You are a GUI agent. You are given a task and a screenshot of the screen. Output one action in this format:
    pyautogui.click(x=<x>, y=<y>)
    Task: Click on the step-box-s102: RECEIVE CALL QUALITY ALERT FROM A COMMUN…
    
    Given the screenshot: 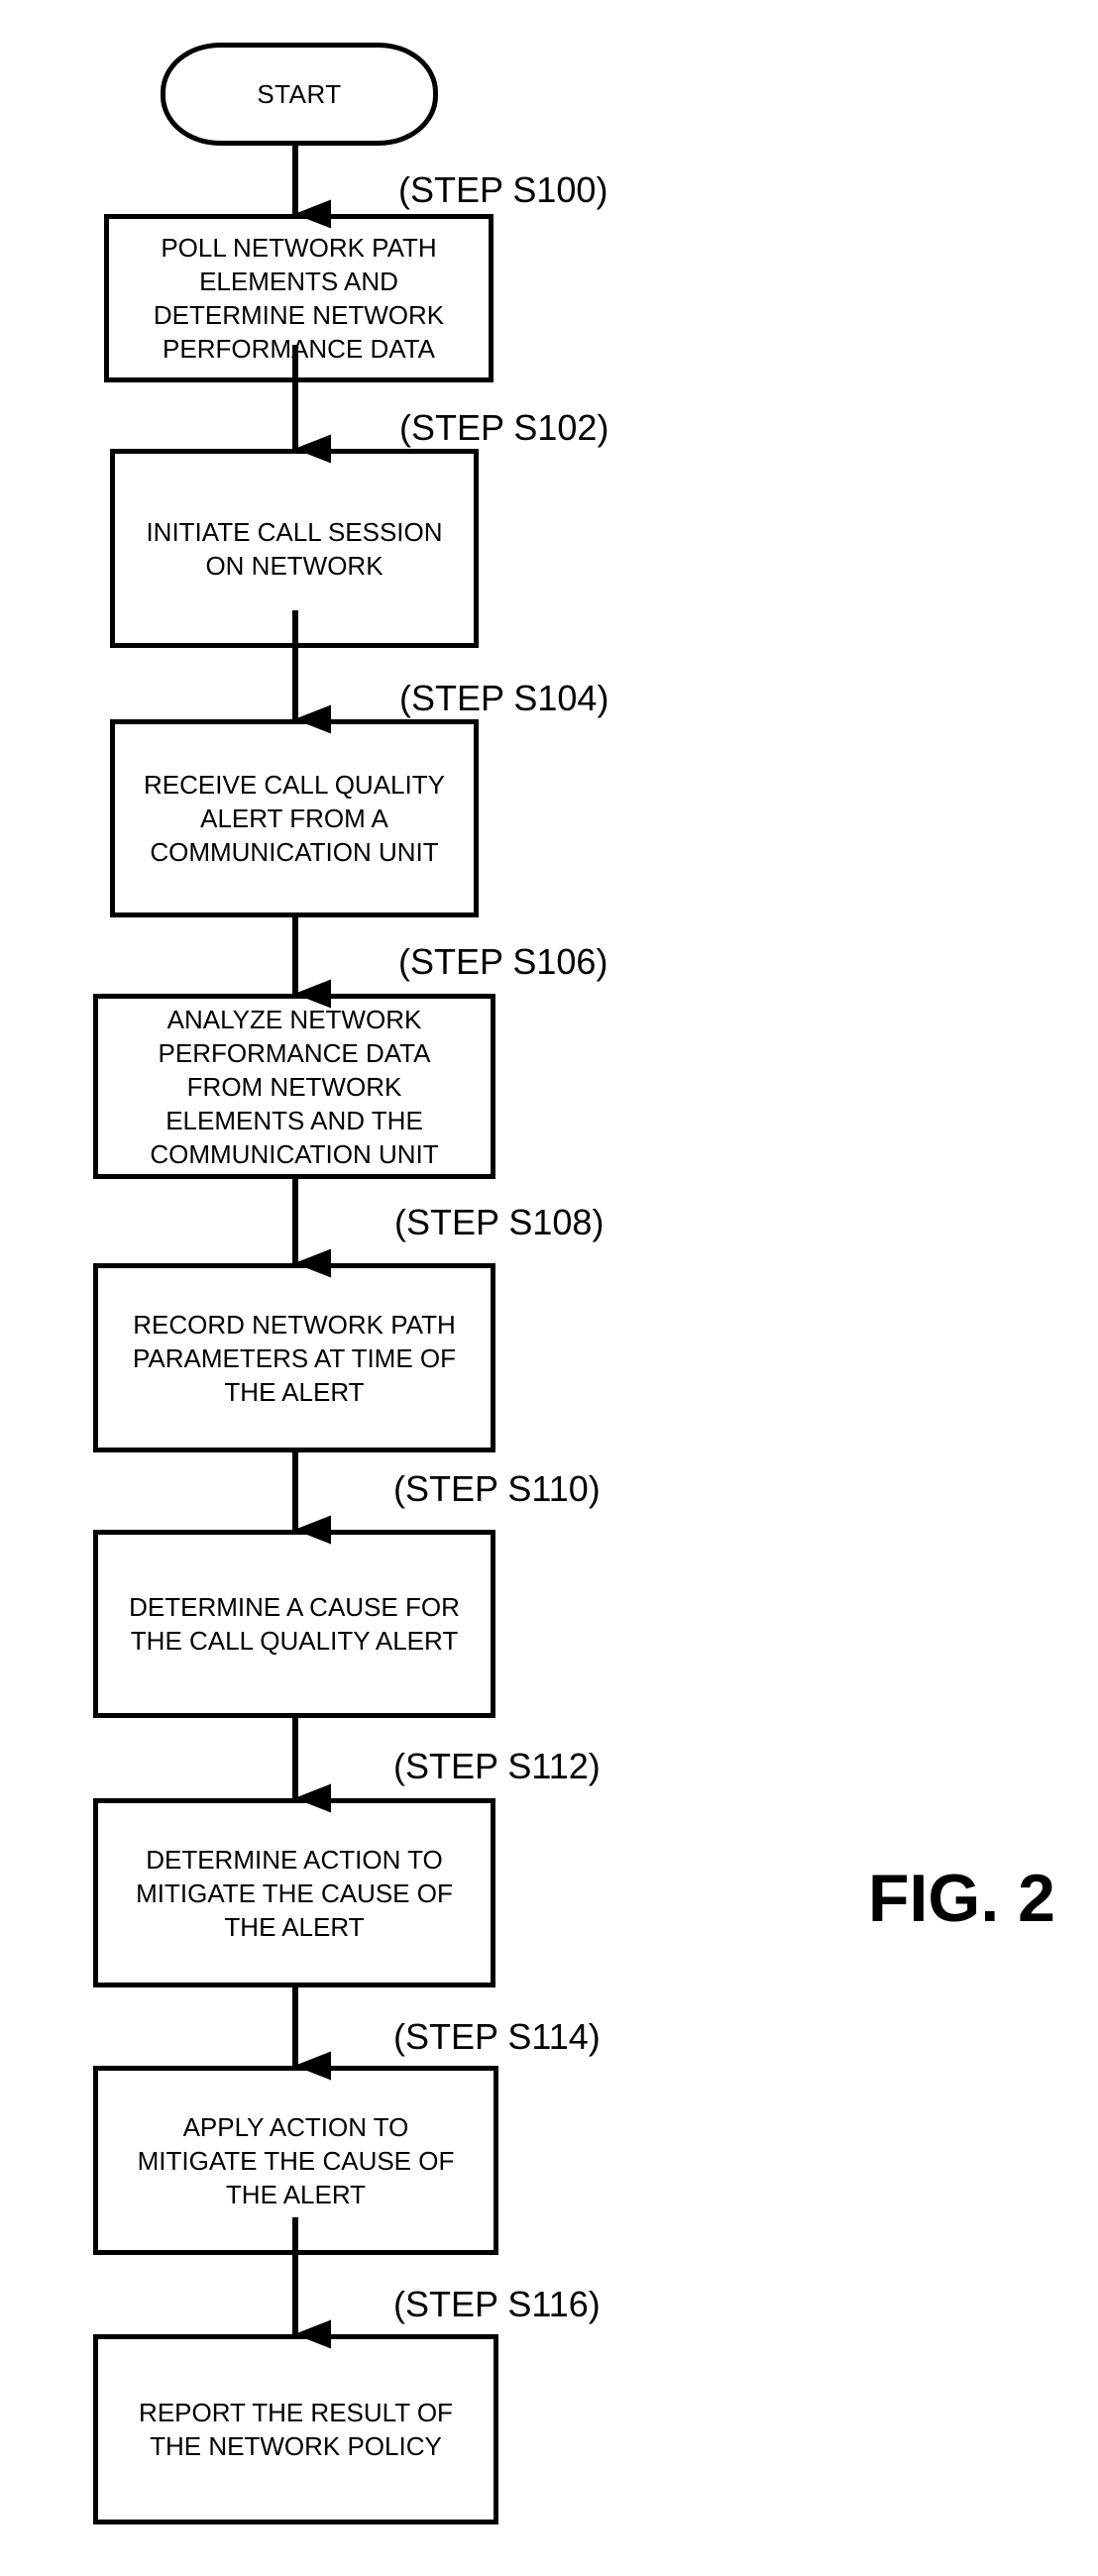 What is the action you would take?
    pyautogui.click(x=295, y=548)
    